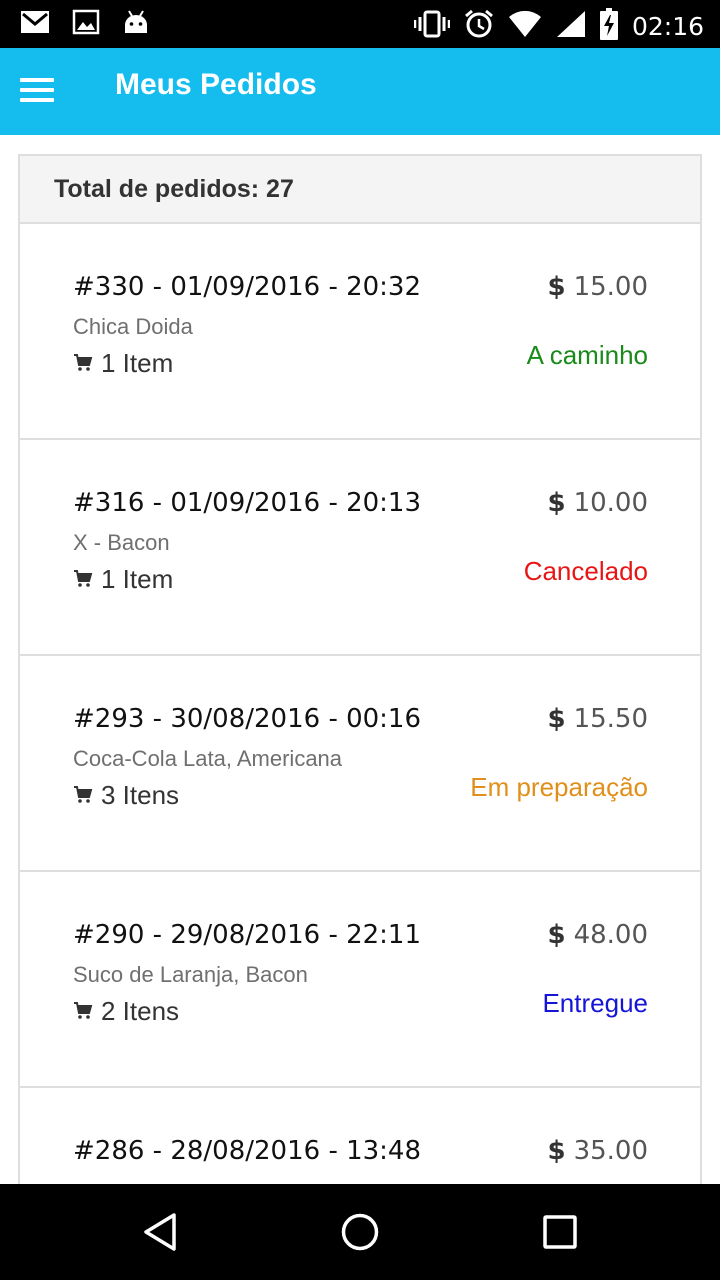 The width and height of the screenshot is (720, 1280). I want to click on order-price: $35.00, so click(597, 1151).